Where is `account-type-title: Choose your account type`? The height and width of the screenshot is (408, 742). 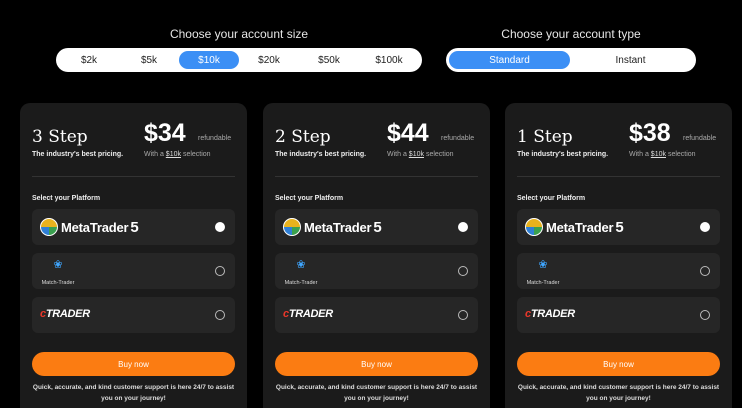
account-type-title: Choose your account type is located at coordinates (571, 34).